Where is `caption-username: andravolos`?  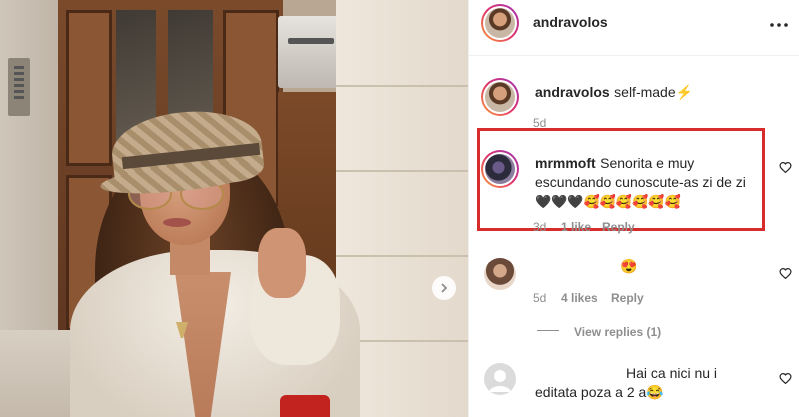
caption-username: andravolos is located at coordinates (572, 92).